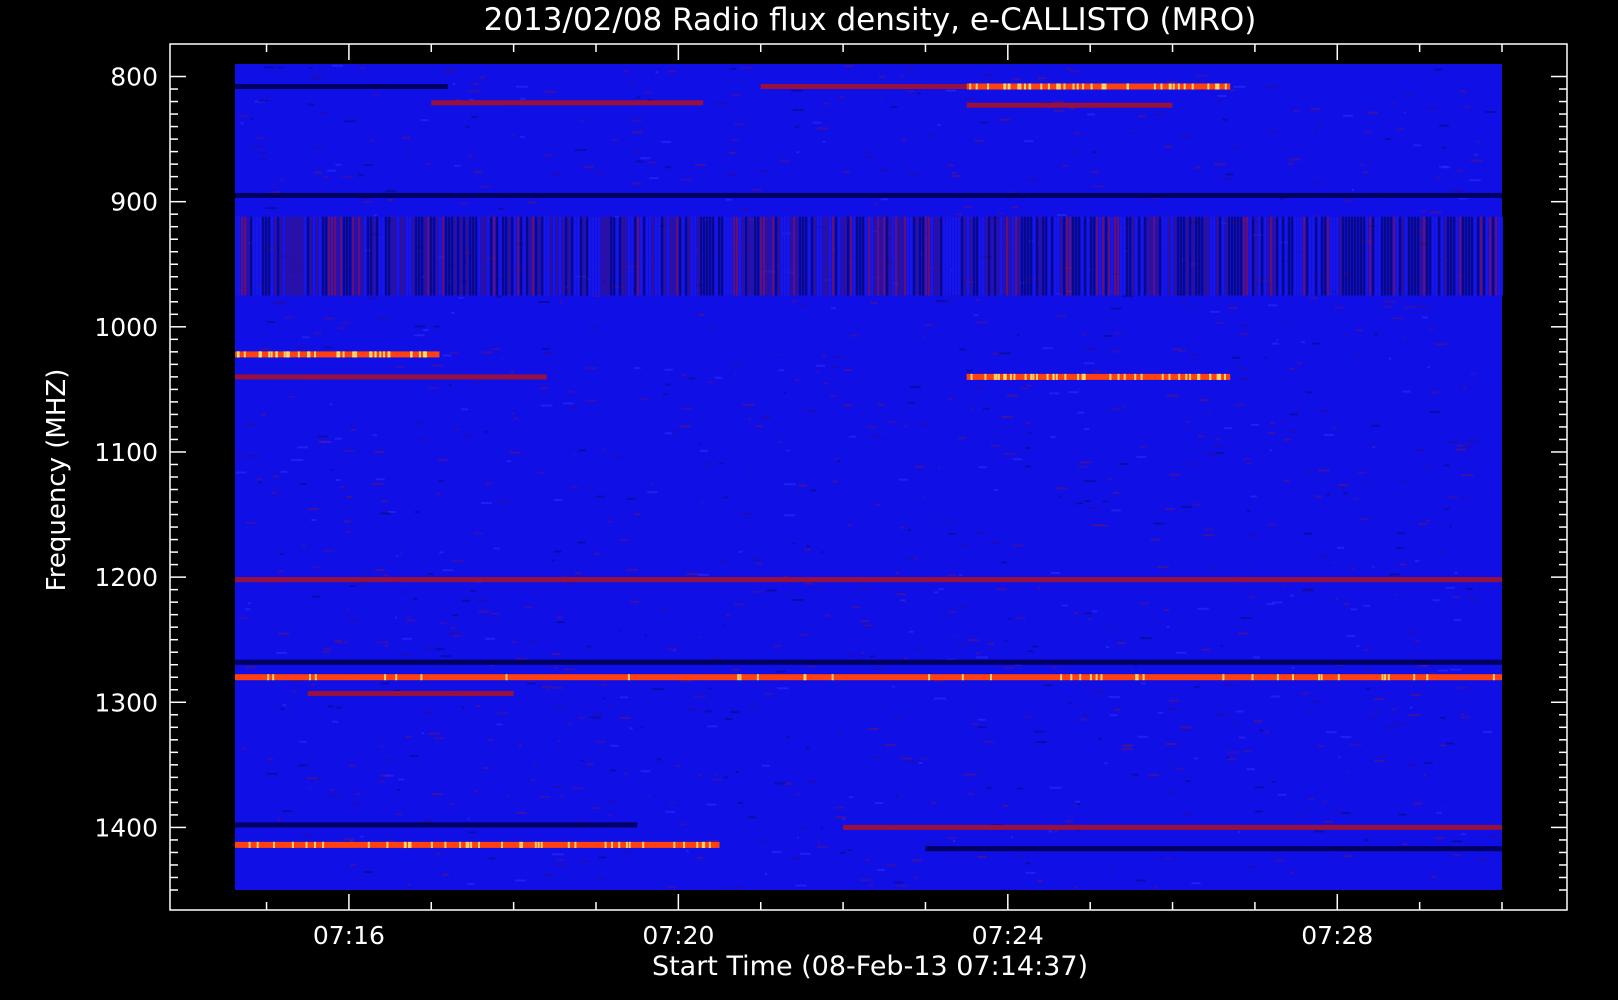  Describe the element at coordinates (869, 256) in the screenshot. I see `rfi-stripe-region` at that location.